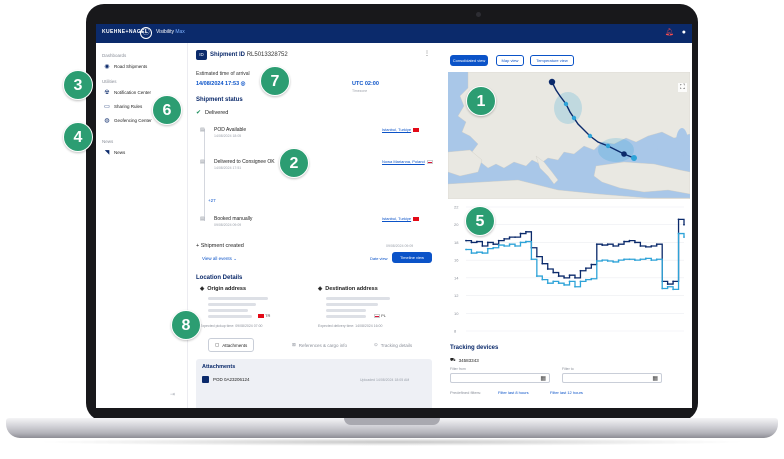 The image size is (784, 459). I want to click on sidebar-item-road-shipments: ◉ Road Shipments, so click(125, 66).